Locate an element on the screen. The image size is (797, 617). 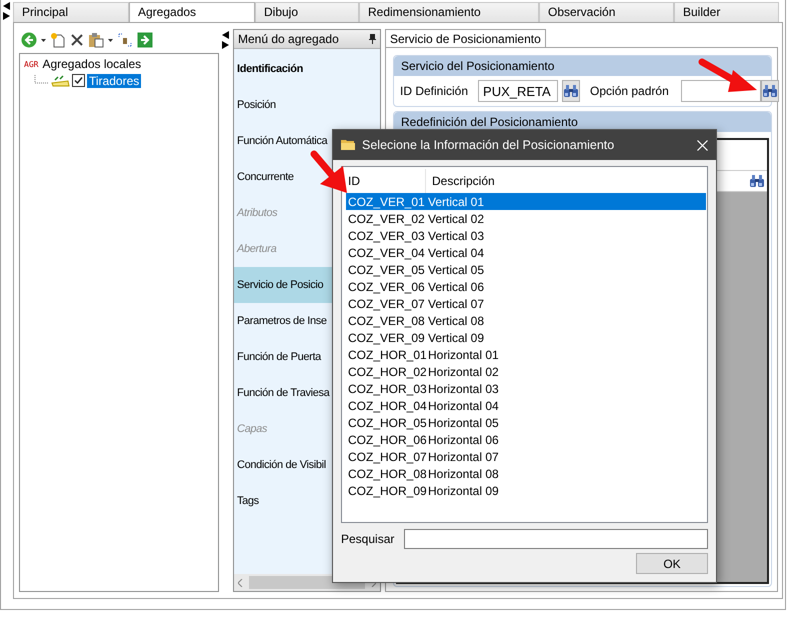
tab: Builder is located at coordinates (726, 12).